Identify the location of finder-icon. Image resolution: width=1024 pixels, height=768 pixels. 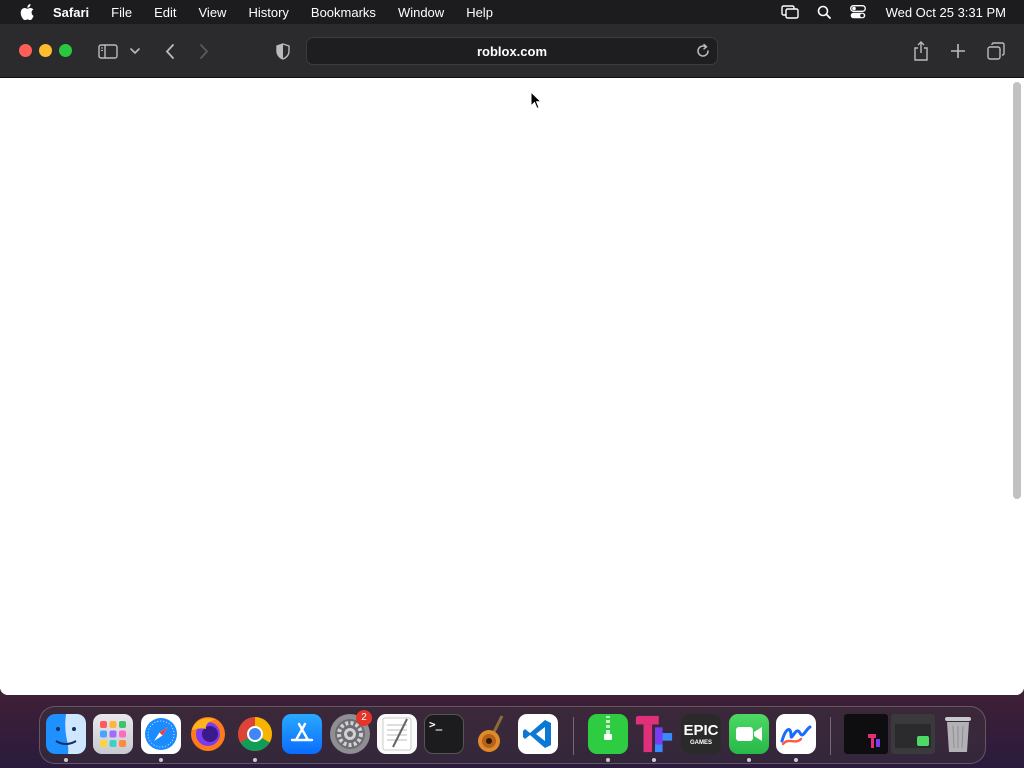
(66, 734).